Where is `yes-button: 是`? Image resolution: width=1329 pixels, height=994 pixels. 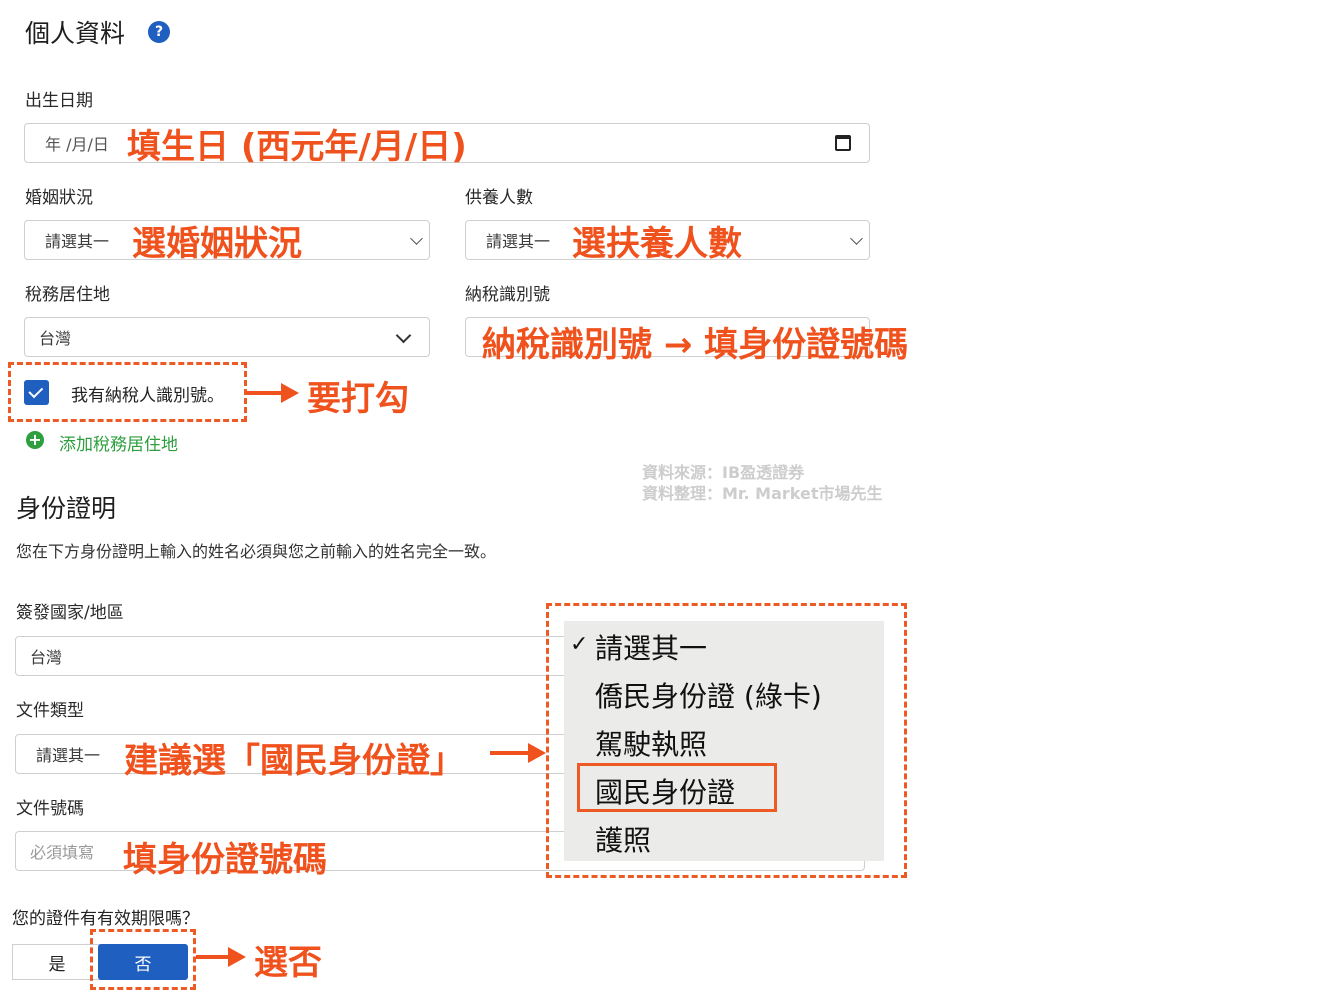
yes-button: 是 is located at coordinates (57, 962).